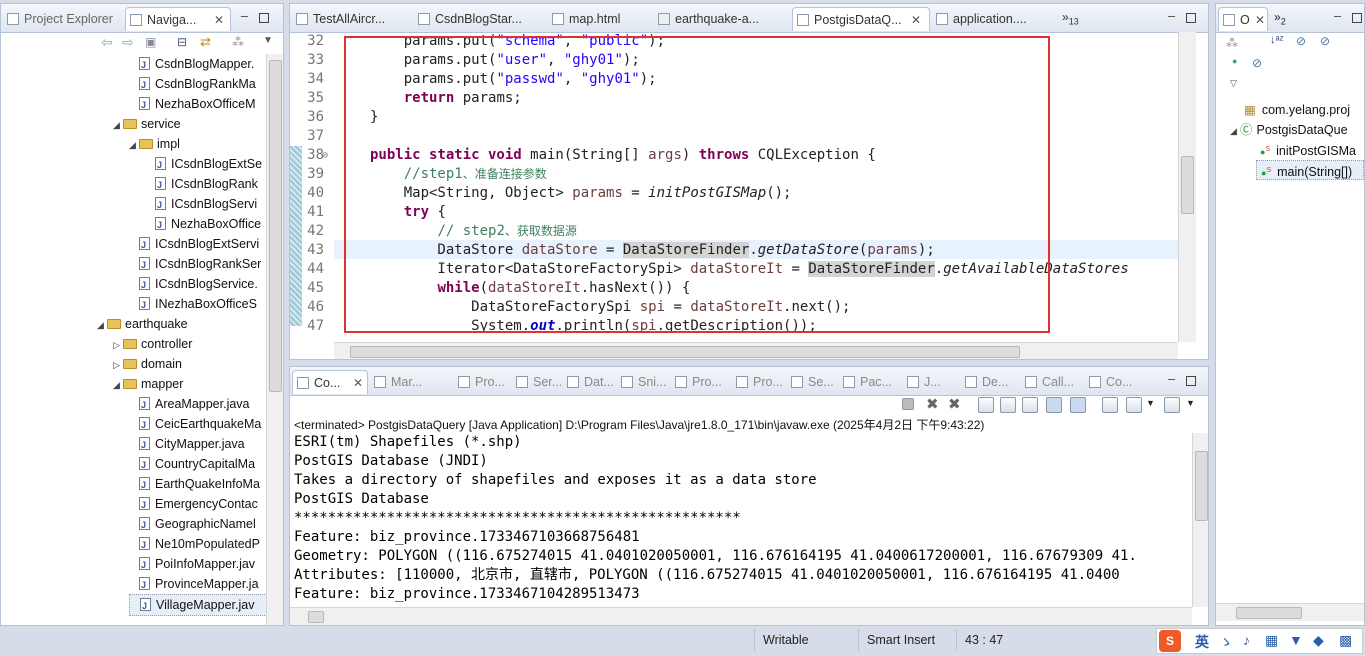 This screenshot has height=656, width=1365. I want to click on collapse-all-icon: ⊟, so click(182, 42).